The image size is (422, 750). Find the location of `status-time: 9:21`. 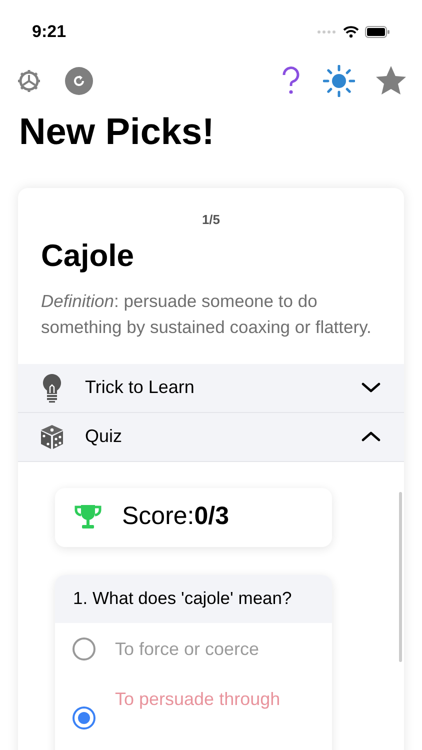

status-time: 9:21 is located at coordinates (49, 32).